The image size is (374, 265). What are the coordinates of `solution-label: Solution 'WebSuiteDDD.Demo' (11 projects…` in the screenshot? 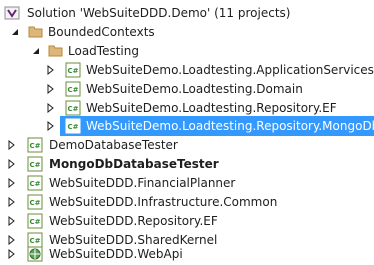 It's located at (159, 13).